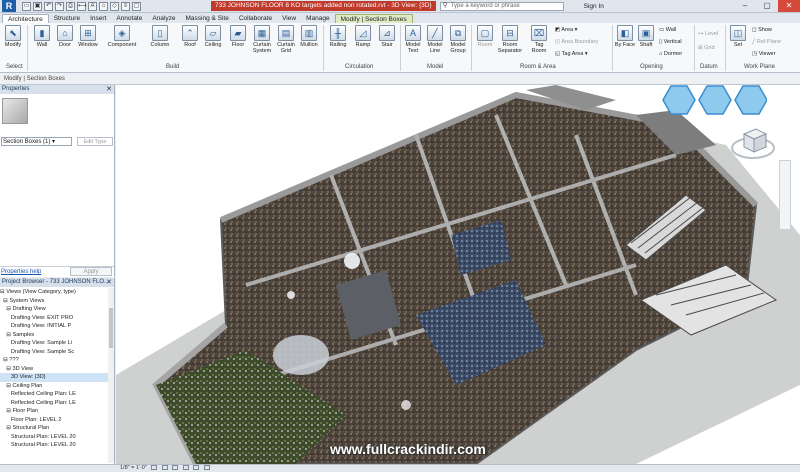 Image resolution: width=800 pixels, height=472 pixels. What do you see at coordinates (59, 6) in the screenshot?
I see `redo-icon: ↷` at bounding box center [59, 6].